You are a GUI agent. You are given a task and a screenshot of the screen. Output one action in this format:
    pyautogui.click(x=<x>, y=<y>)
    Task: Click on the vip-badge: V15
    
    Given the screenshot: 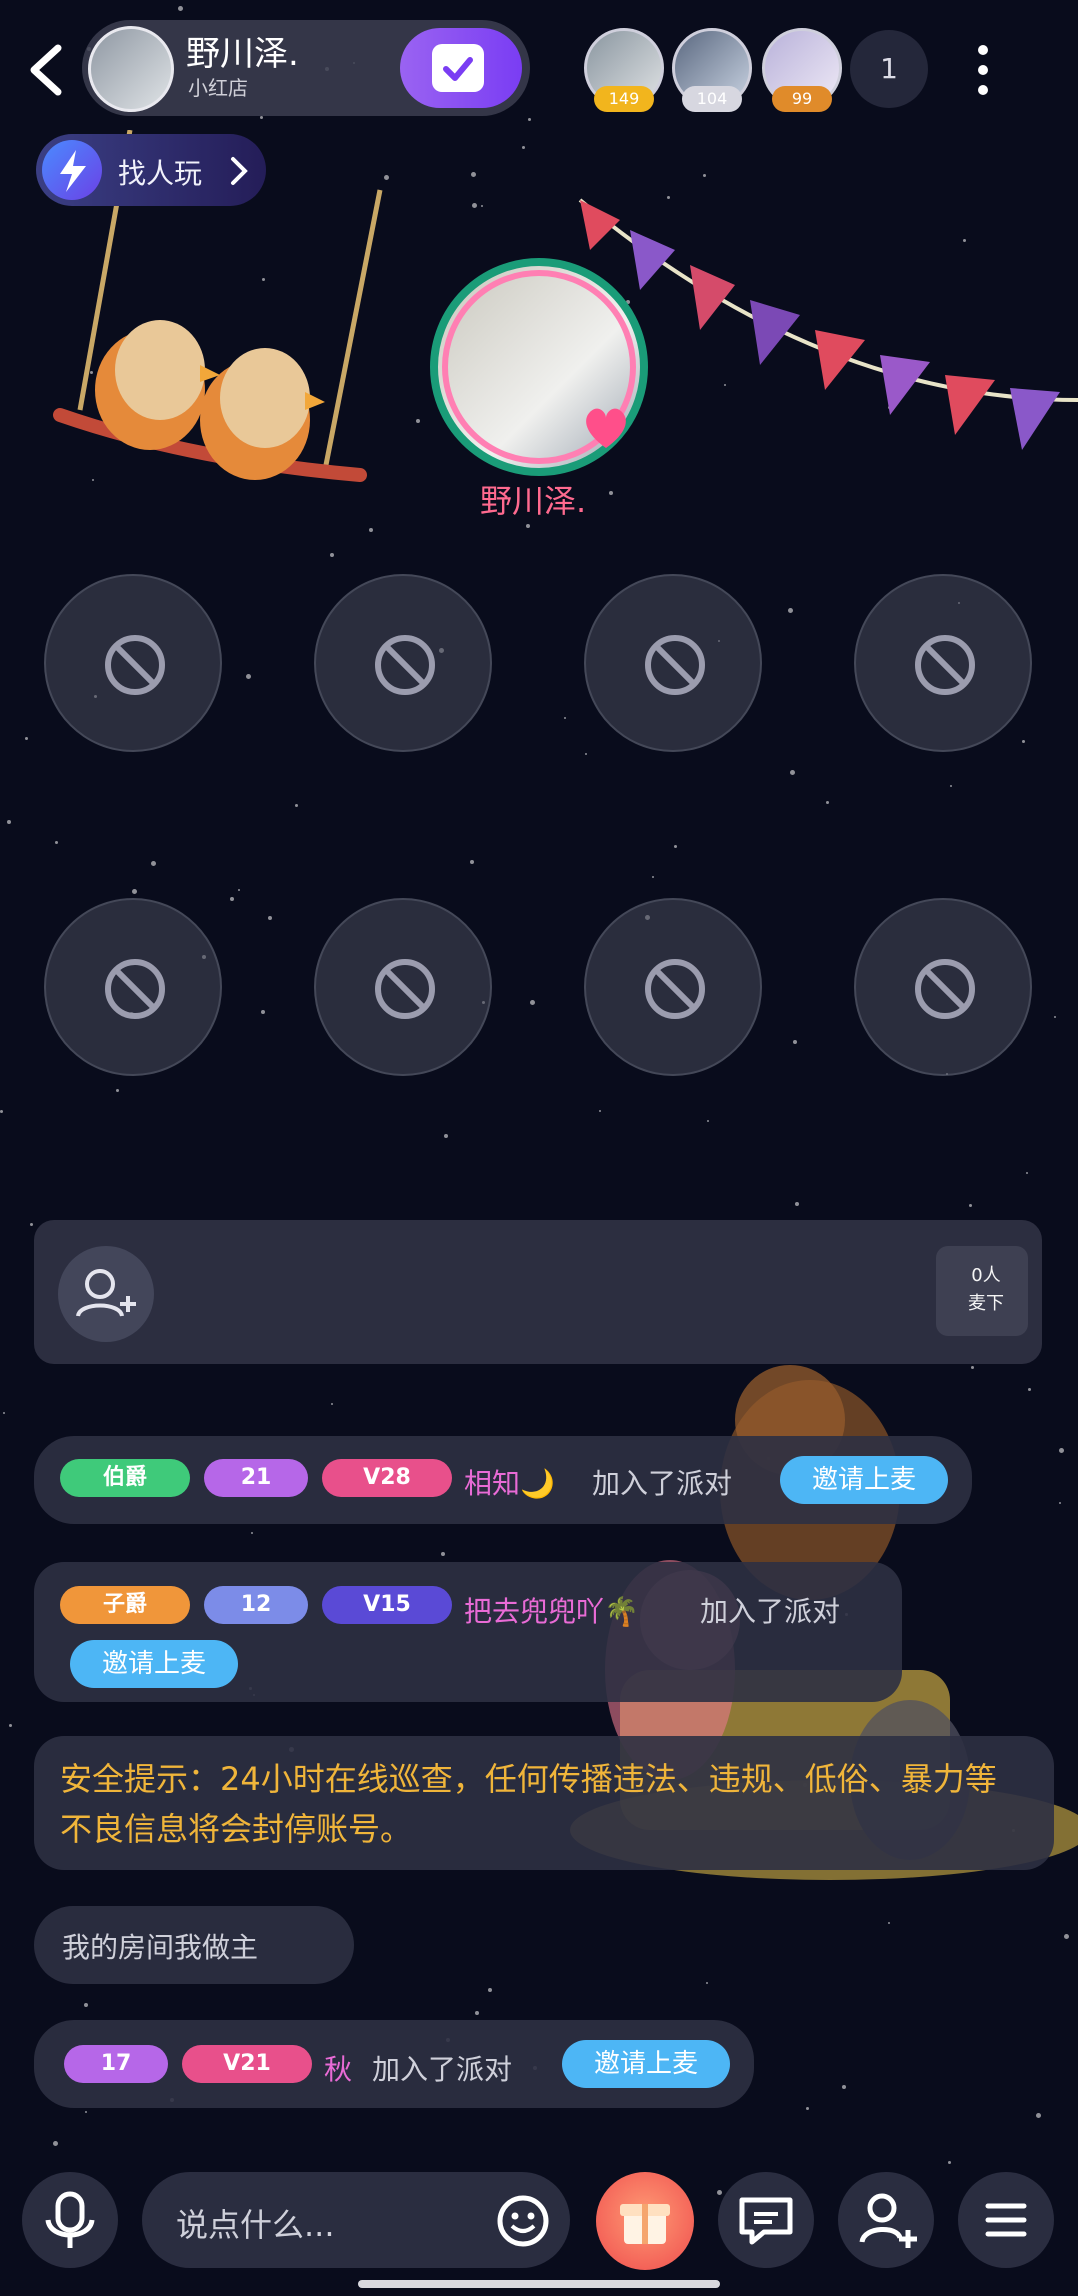 What is the action you would take?
    pyautogui.click(x=387, y=1605)
    